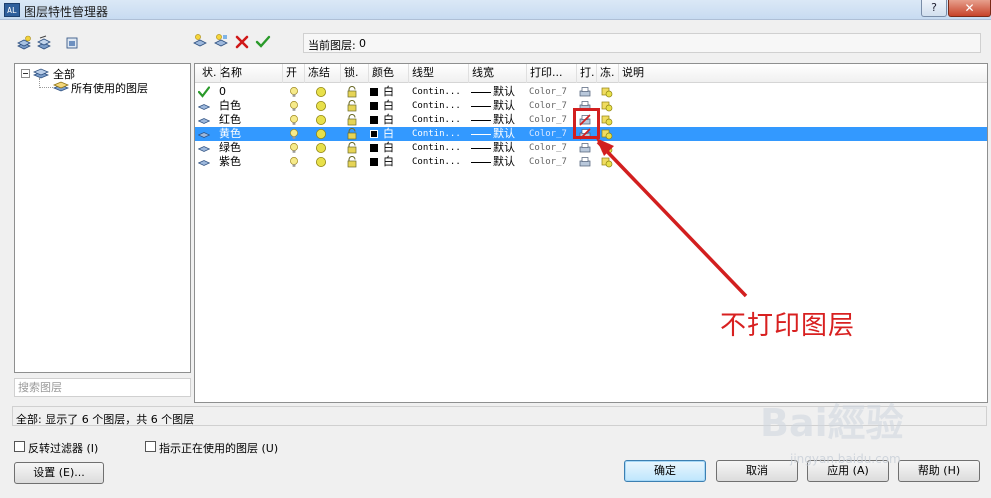 This screenshot has width=991, height=498. I want to click on invert-filter-checkbox, so click(19, 446).